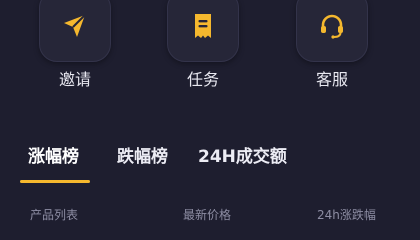  I want to click on column-header-change: 24h涨跌幅, so click(346, 215).